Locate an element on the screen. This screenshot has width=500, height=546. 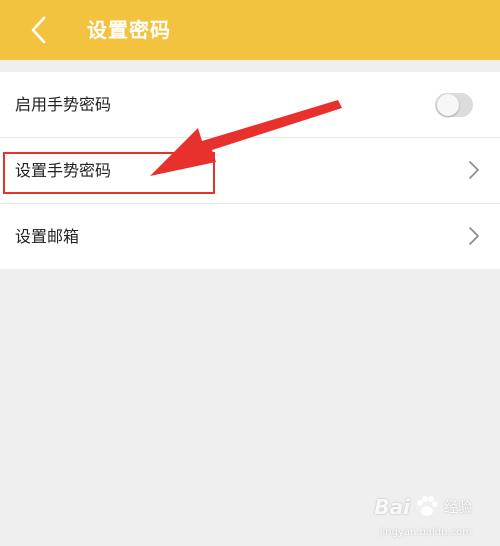
enable-gesture-toggle is located at coordinates (454, 105).